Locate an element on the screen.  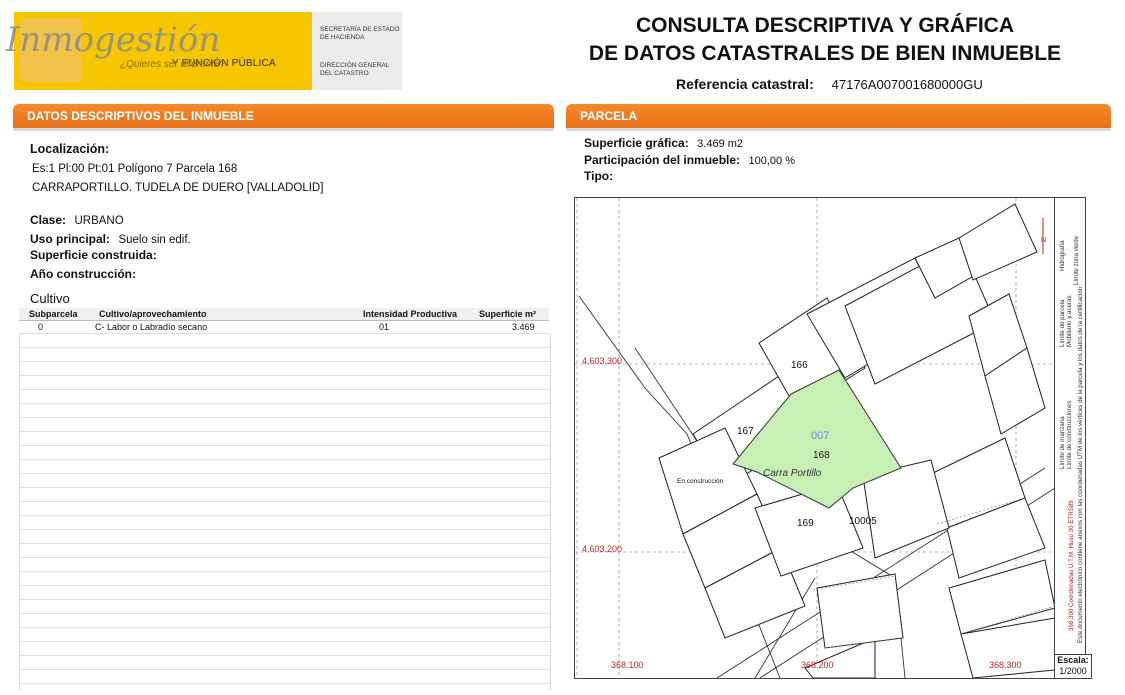
watermark-logo: Inmogestión ¿Quieres ser diferente? is located at coordinates (116, 49).